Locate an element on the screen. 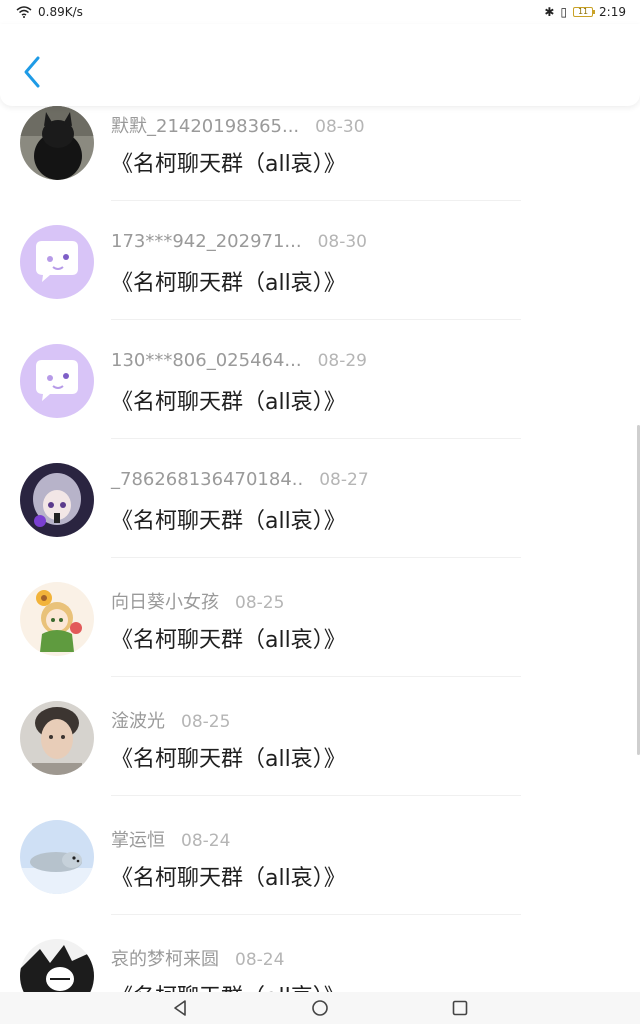  photo-person-avatar-icon is located at coordinates (57, 738).